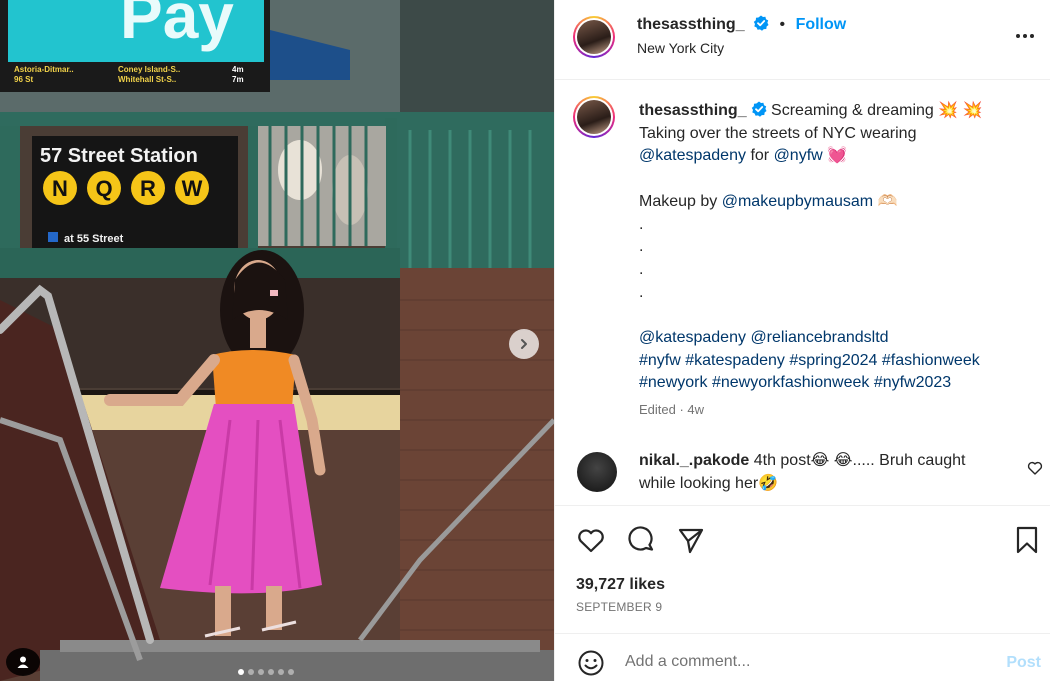 The image size is (1050, 681). I want to click on user-tag-icon, so click(23, 662).